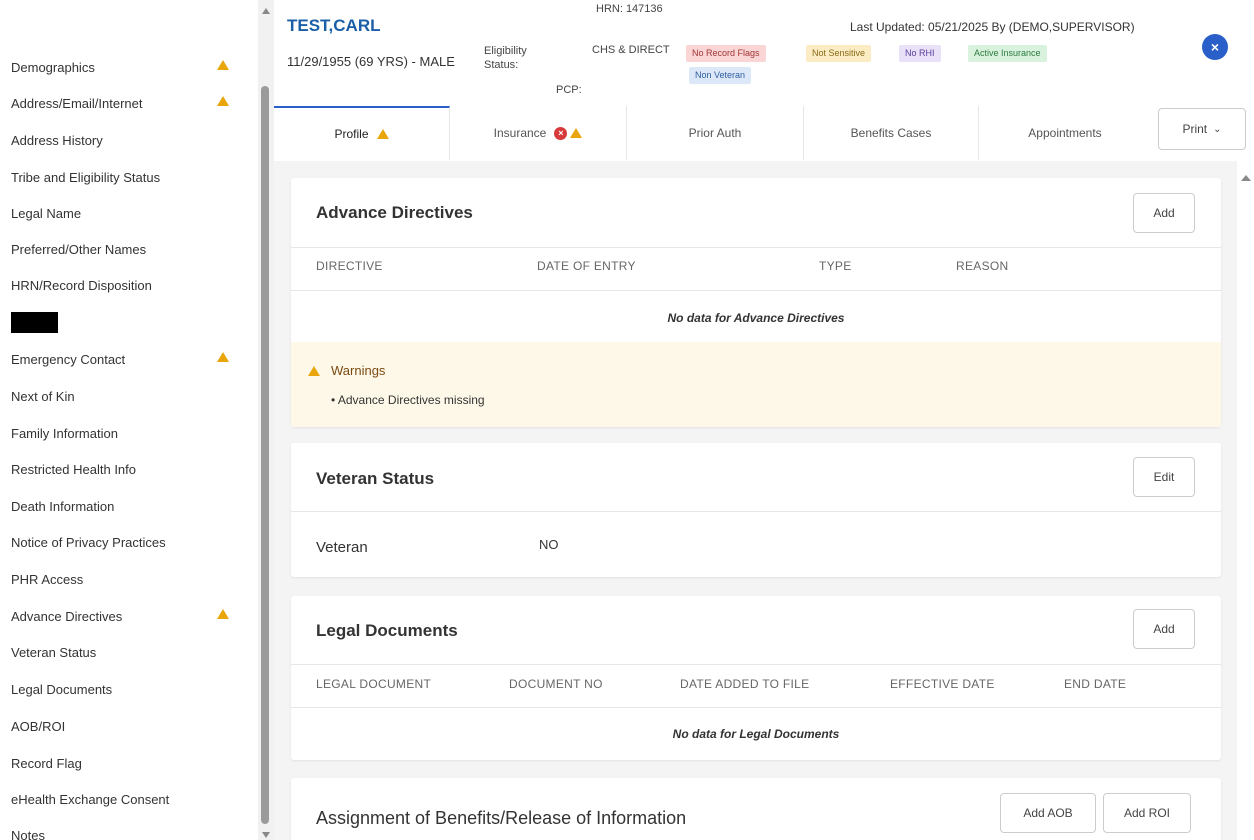 The image size is (1254, 840). I want to click on error-icon: ×, so click(561, 133).